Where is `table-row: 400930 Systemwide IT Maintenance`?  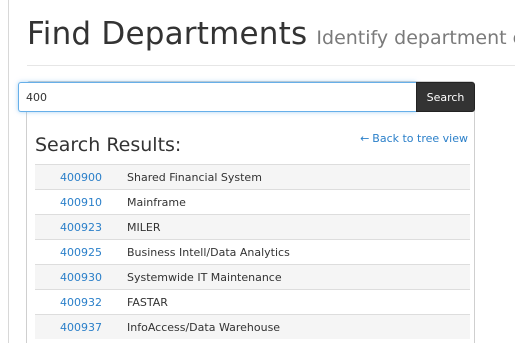
table-row: 400930 Systemwide IT Maintenance is located at coordinates (252, 276).